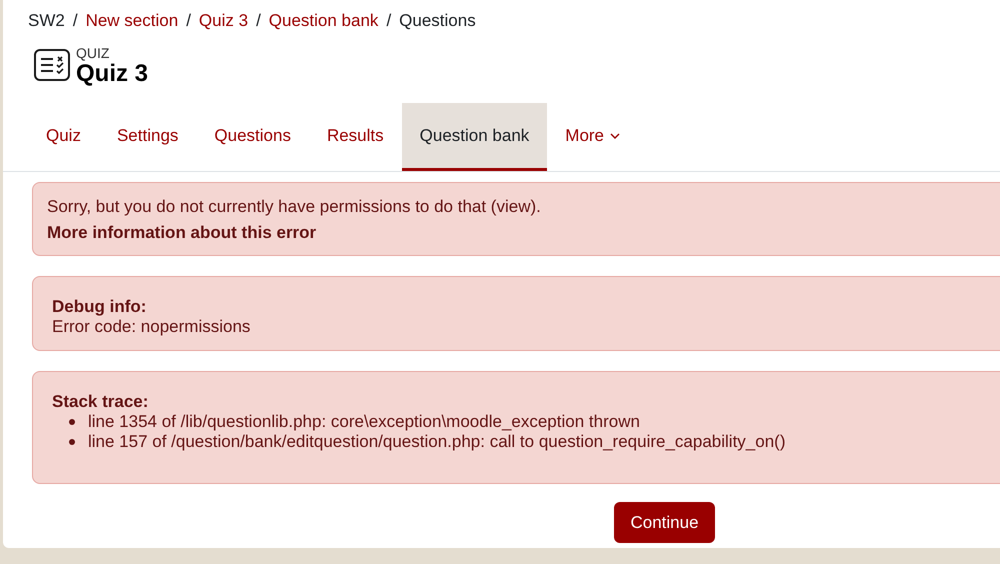 The image size is (1000, 564). Describe the element at coordinates (52, 65) in the screenshot. I see `quiz-icon` at that location.